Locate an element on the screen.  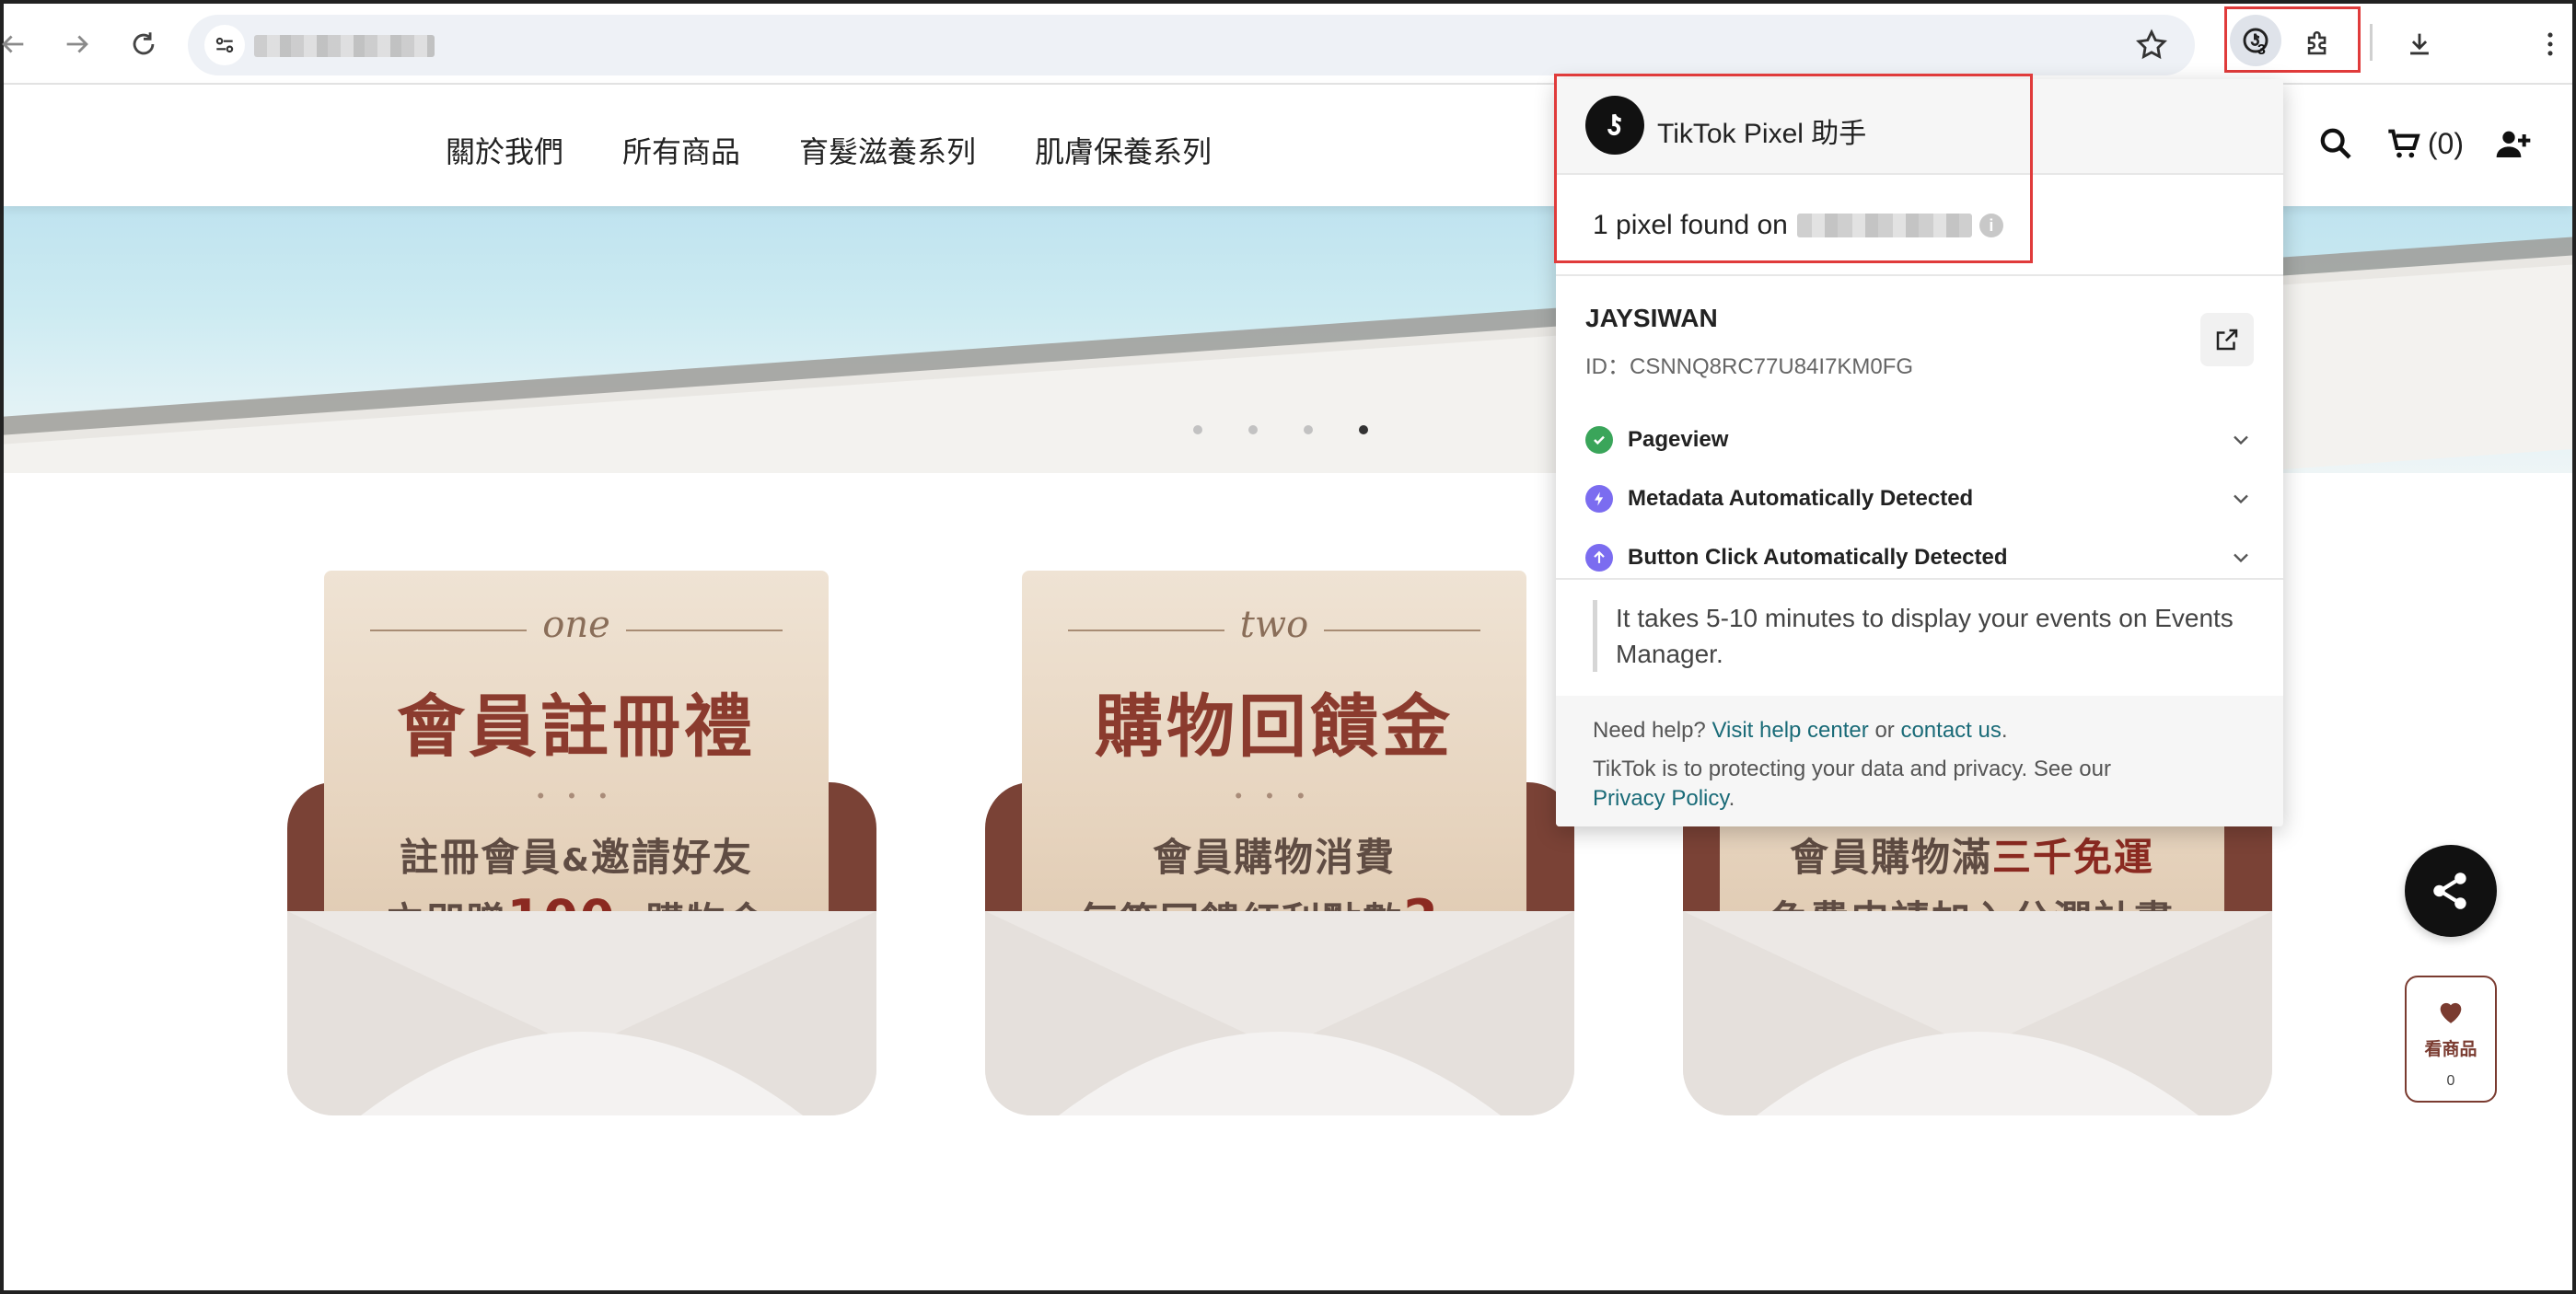
promo-card-register: one 會員註冊禮 • • • 註冊會員&邀請好友 立即贈100元購物金 is located at coordinates (581, 847).